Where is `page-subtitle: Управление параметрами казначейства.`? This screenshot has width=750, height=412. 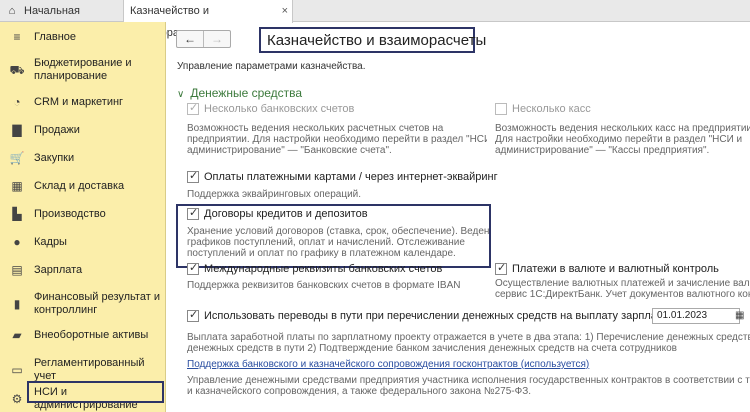
page-subtitle: Управление параметрами казначейства. is located at coordinates (271, 66).